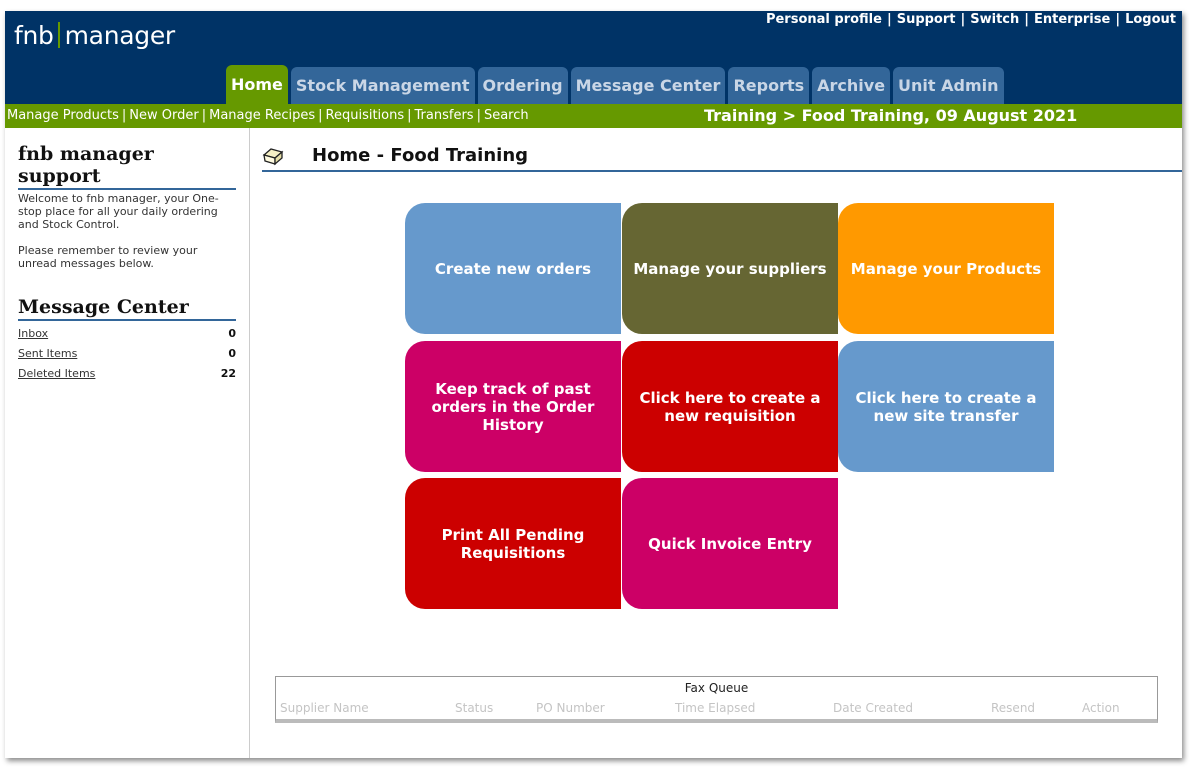 The image size is (1191, 768). Describe the element at coordinates (63, 115) in the screenshot. I see `manage-products-link: Manage Products` at that location.